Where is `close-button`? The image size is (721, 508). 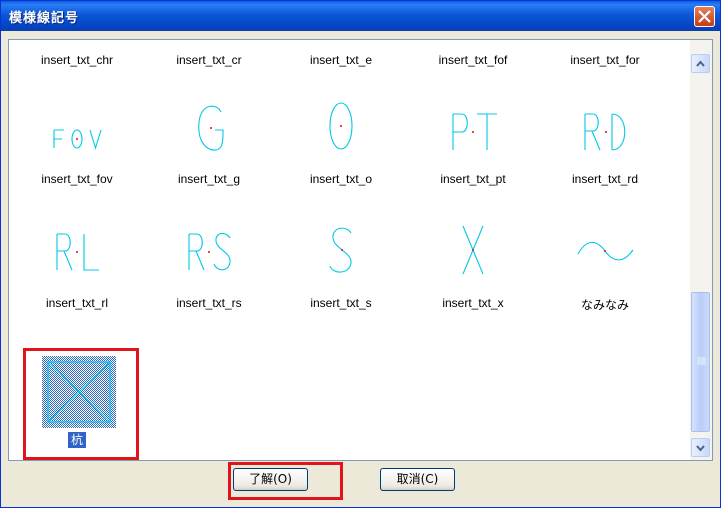
close-button is located at coordinates (704, 16).